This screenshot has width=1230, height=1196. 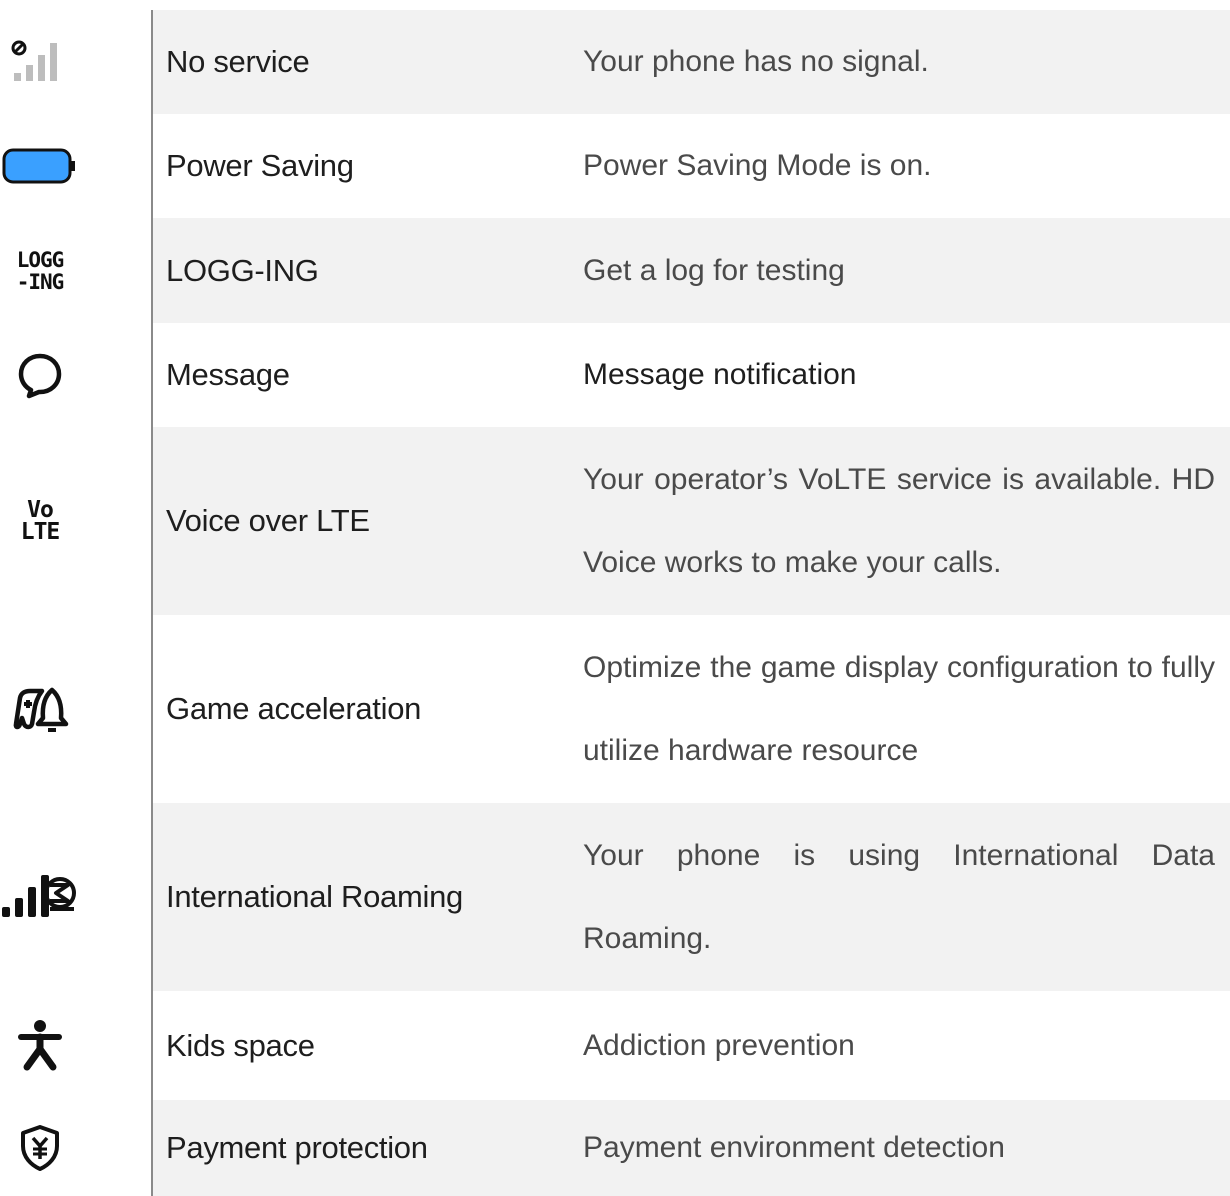 I want to click on row-name: Message, so click(x=228, y=374).